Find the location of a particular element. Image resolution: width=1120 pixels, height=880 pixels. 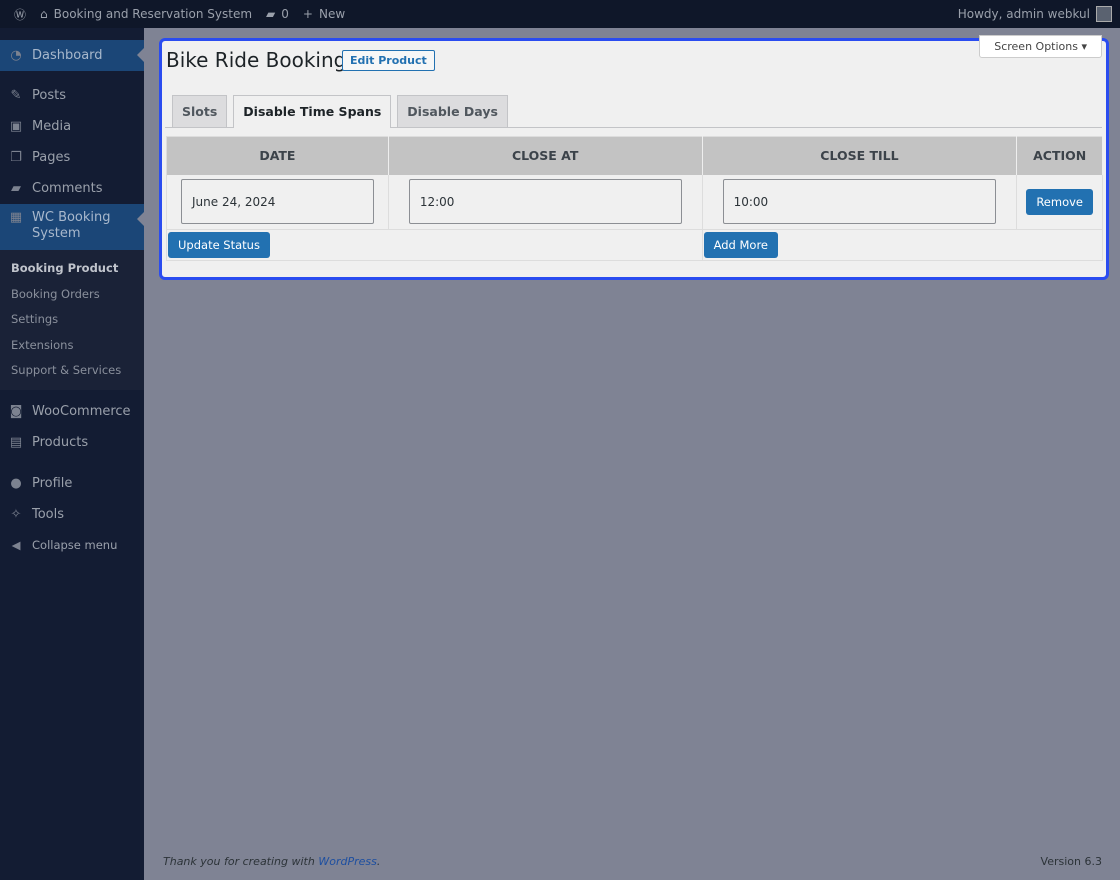

dashboard-icon: ◔ is located at coordinates (16, 55).